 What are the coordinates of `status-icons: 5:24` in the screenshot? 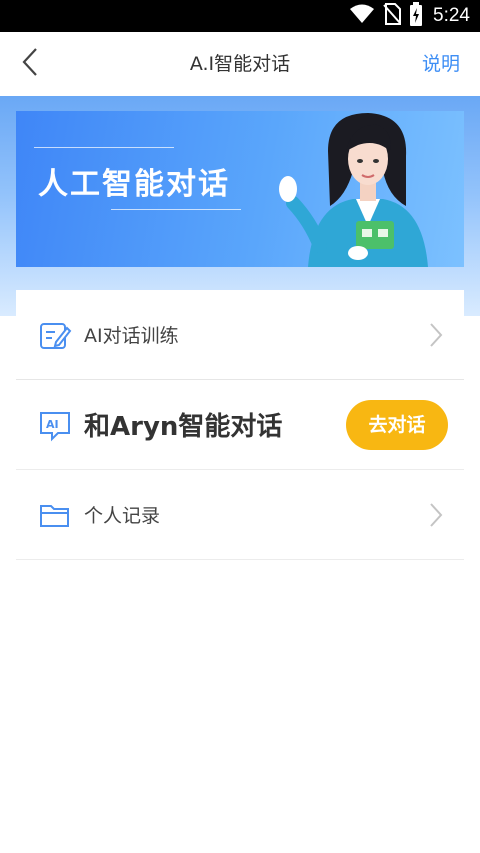 It's located at (409, 16).